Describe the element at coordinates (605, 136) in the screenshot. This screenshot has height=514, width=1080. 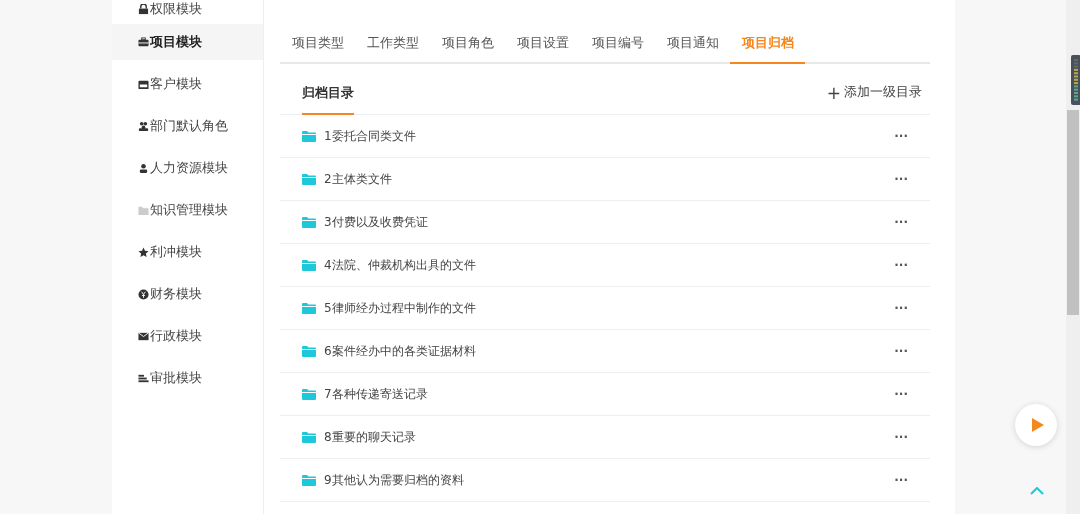
I see `folder-row: 1委托合同类文件 ···` at that location.